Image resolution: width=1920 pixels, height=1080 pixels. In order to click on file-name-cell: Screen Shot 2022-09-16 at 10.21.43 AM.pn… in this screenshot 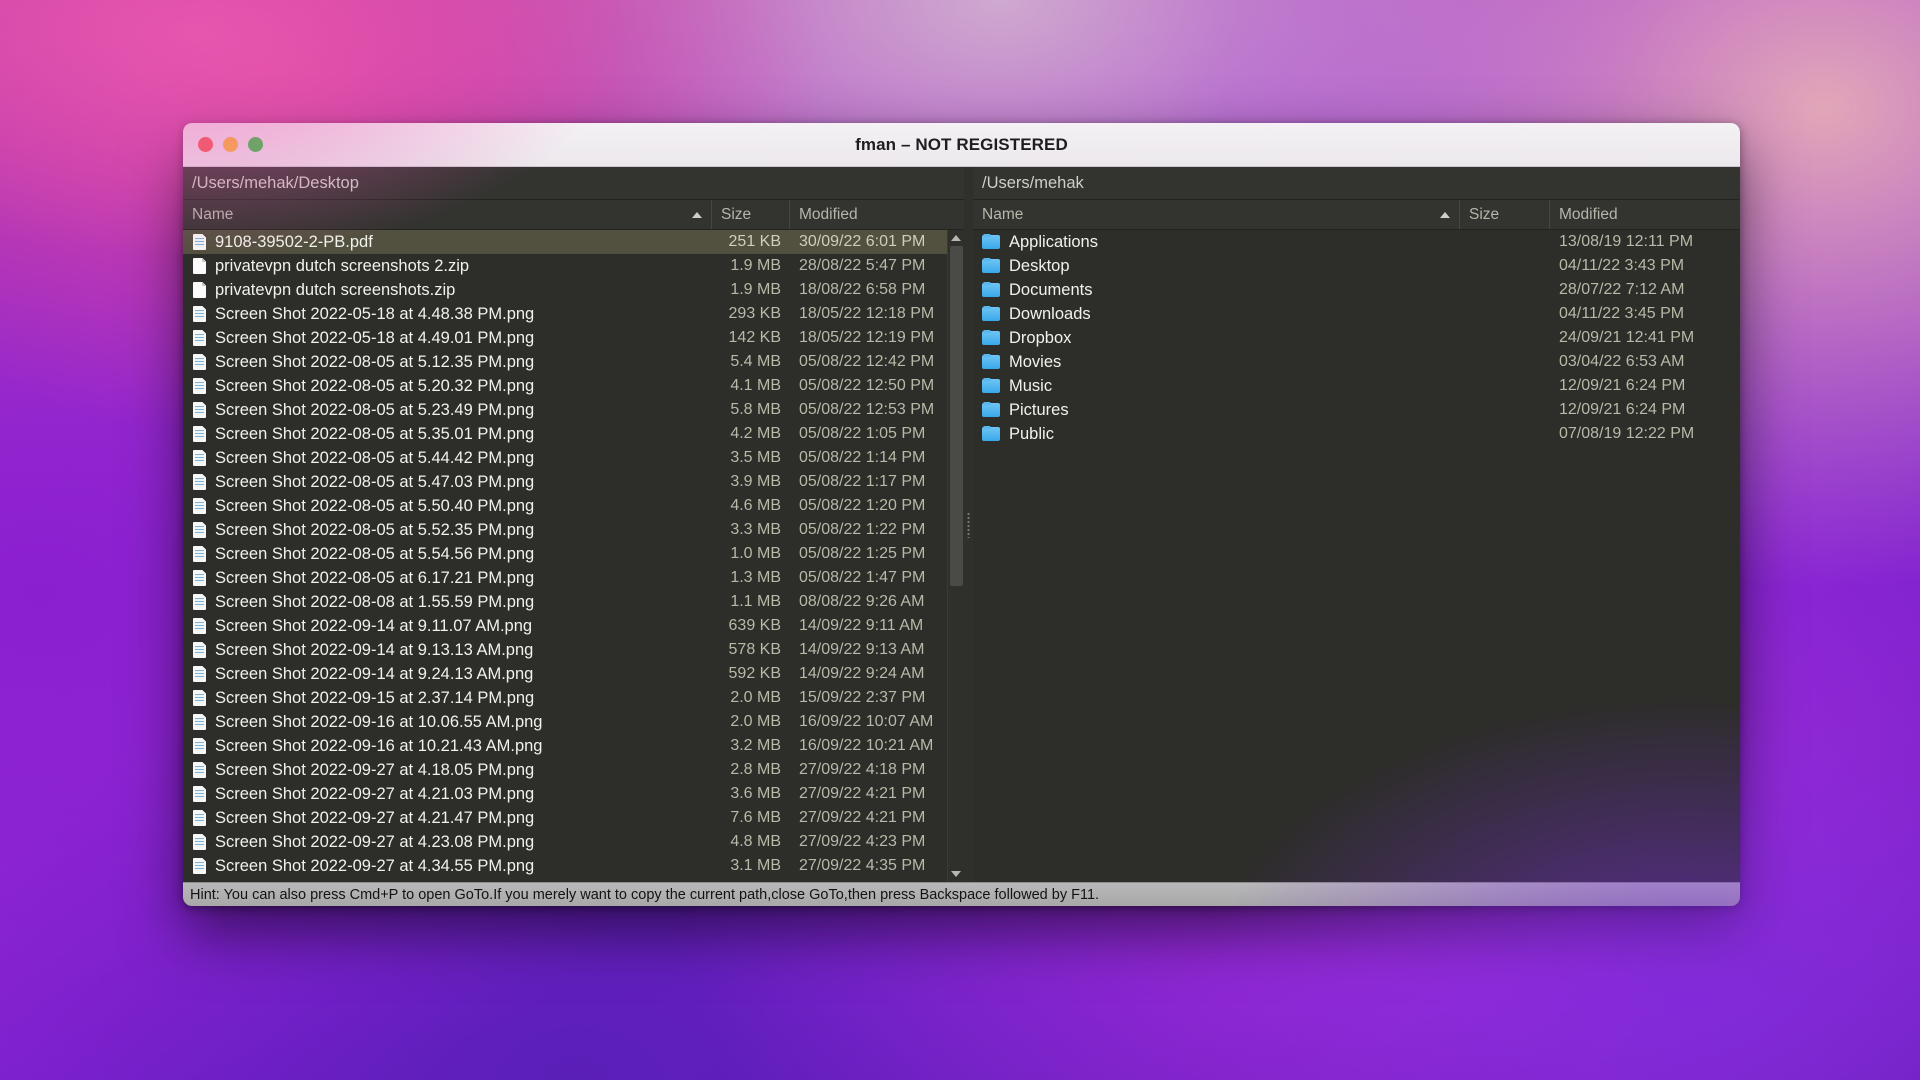, I will do `click(447, 746)`.